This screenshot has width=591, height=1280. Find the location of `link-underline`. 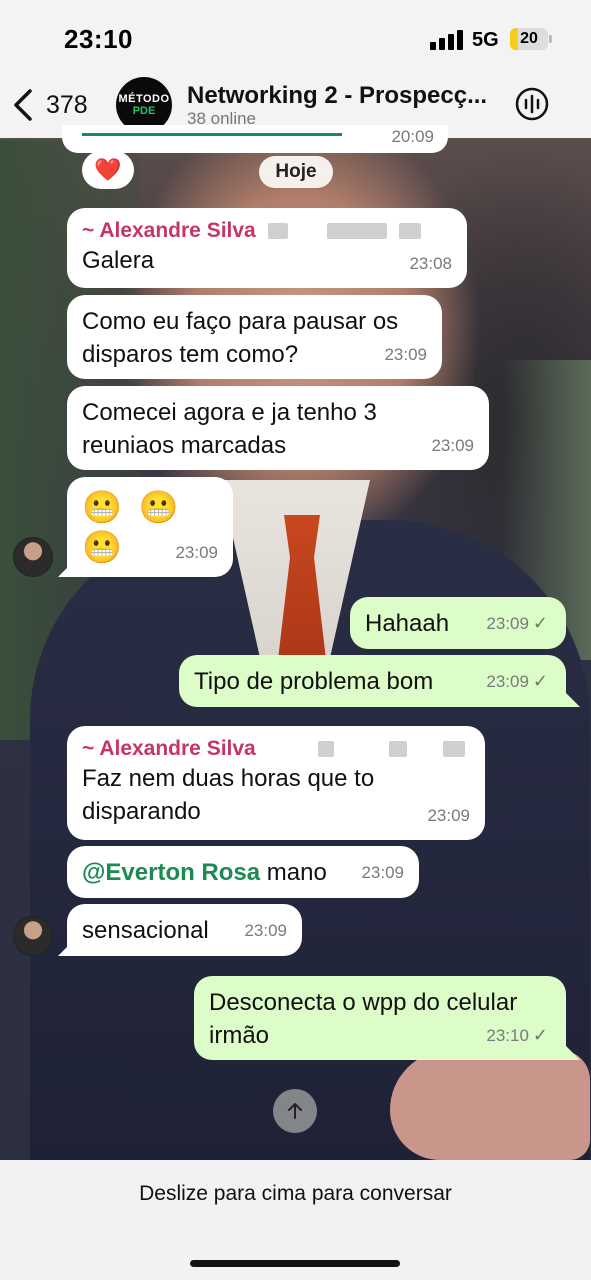

link-underline is located at coordinates (212, 134).